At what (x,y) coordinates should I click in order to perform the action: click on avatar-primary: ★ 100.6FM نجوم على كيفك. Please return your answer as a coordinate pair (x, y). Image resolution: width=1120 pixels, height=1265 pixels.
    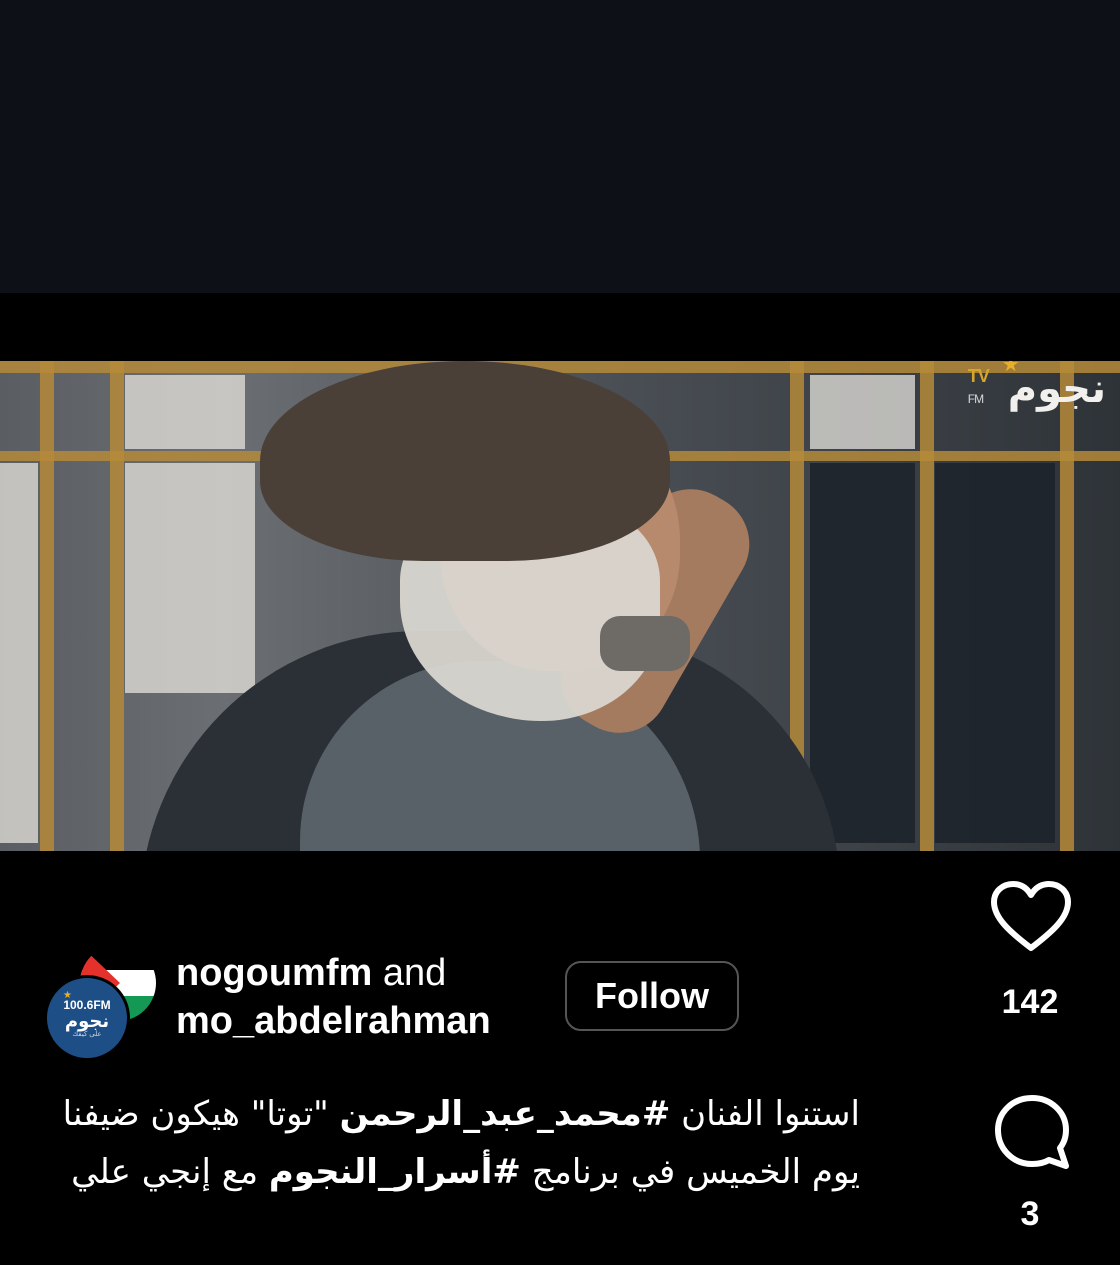
    Looking at the image, I should click on (87, 1018).